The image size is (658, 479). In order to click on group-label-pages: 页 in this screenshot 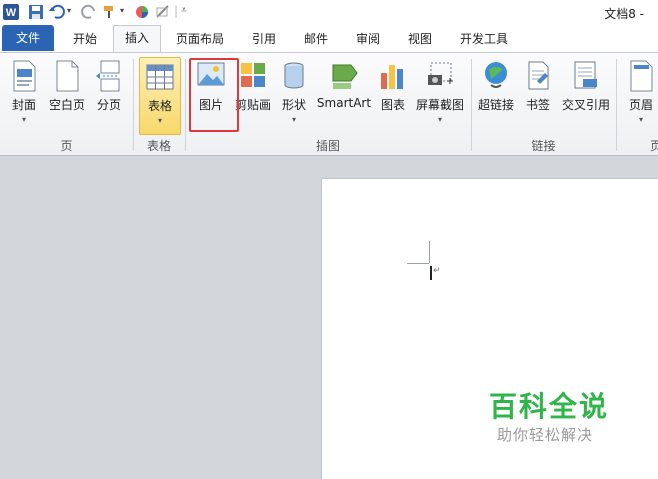, I will do `click(66, 146)`.